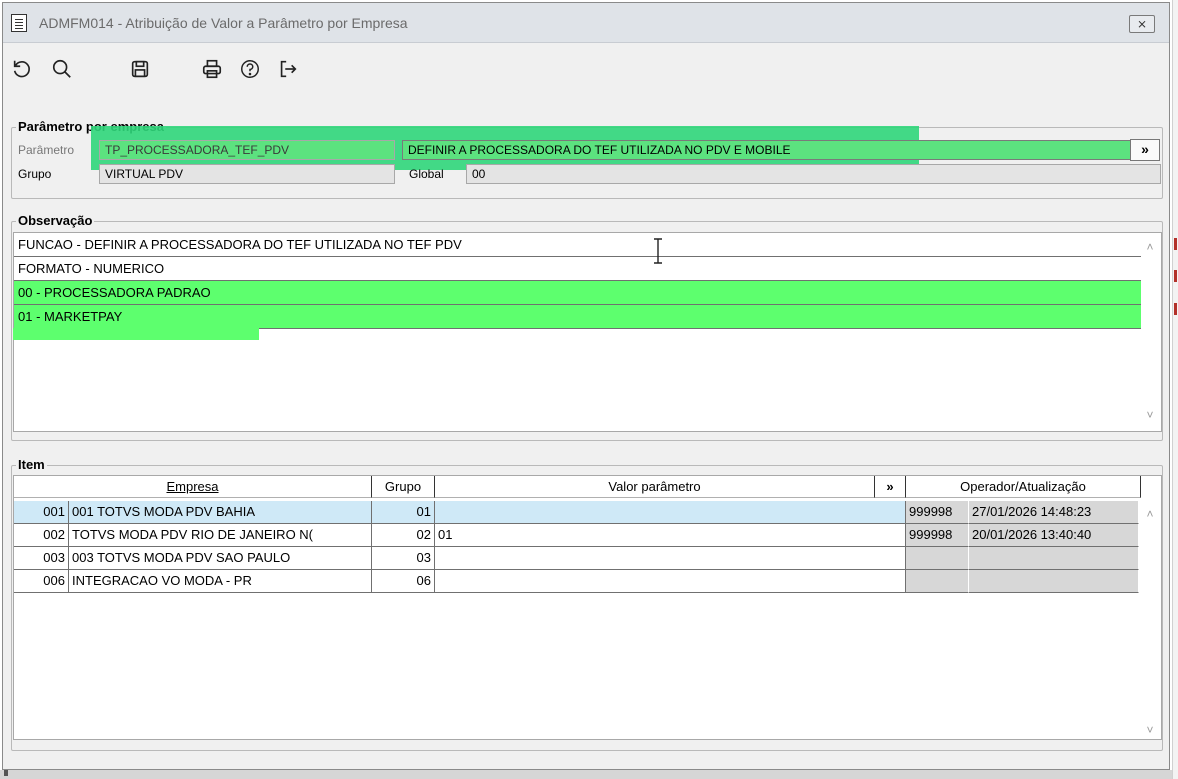 This screenshot has width=1178, height=779. Describe the element at coordinates (577, 317) in the screenshot. I see `observacao-line: 01 - MARKETPAY` at that location.